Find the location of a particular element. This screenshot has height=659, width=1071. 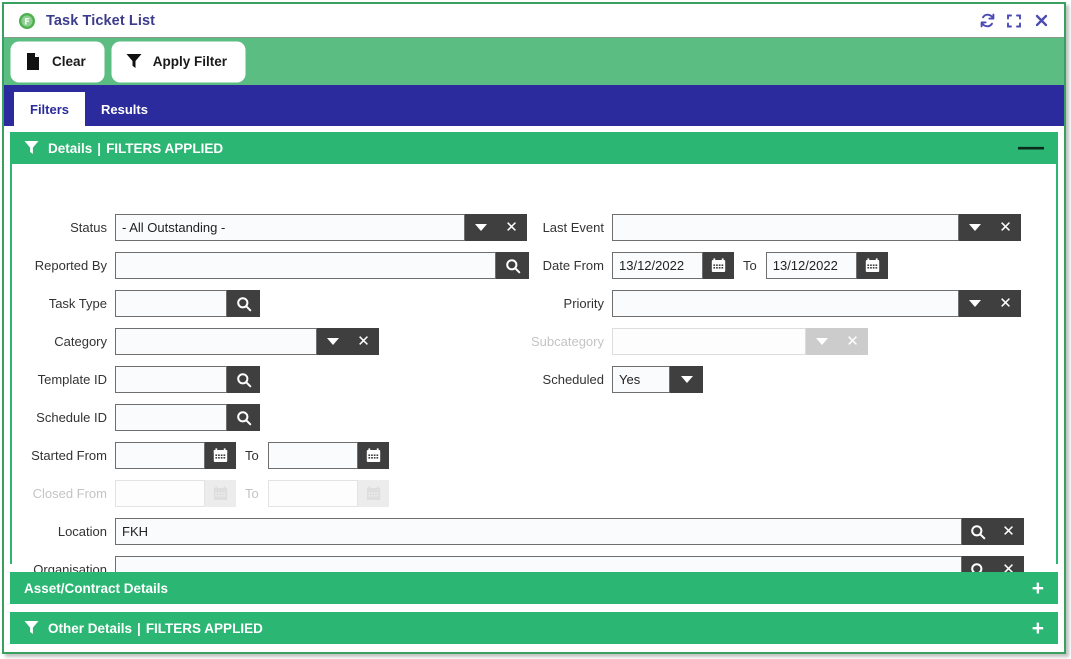

svg-text: F is located at coordinates (27, 22).